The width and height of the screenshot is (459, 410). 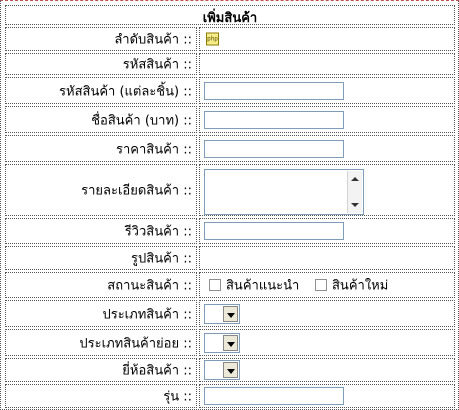 I want to click on category-select, so click(x=222, y=313).